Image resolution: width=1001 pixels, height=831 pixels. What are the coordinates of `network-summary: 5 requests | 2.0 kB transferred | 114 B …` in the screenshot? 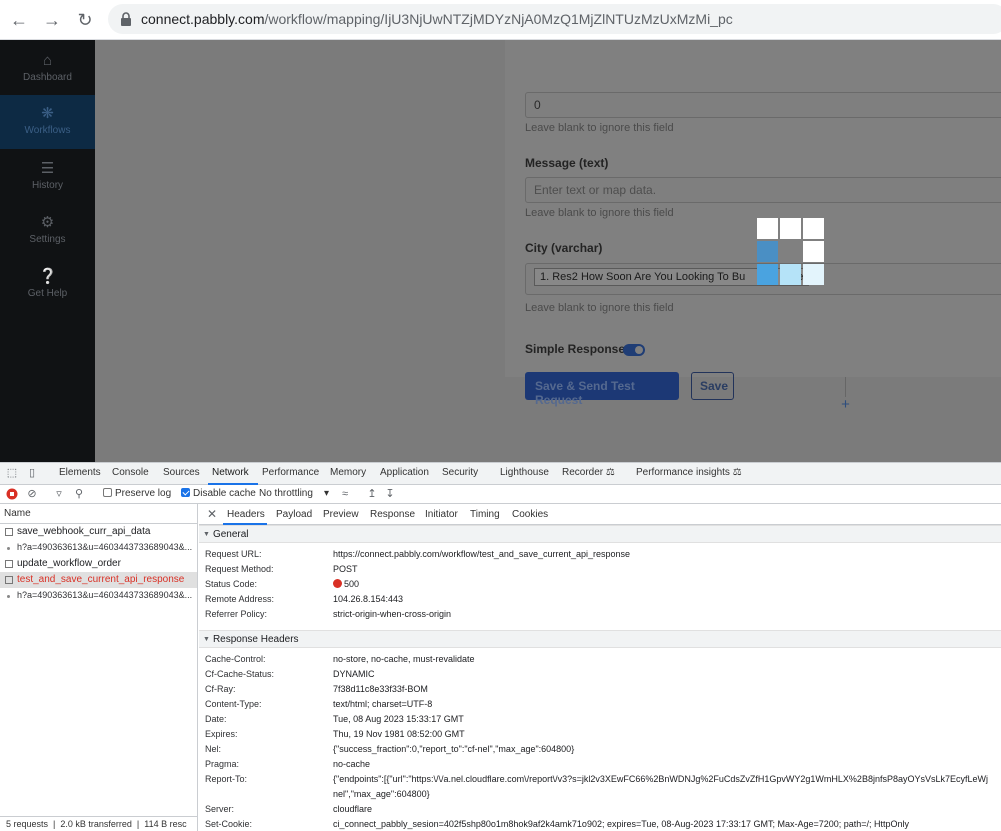 It's located at (99, 823).